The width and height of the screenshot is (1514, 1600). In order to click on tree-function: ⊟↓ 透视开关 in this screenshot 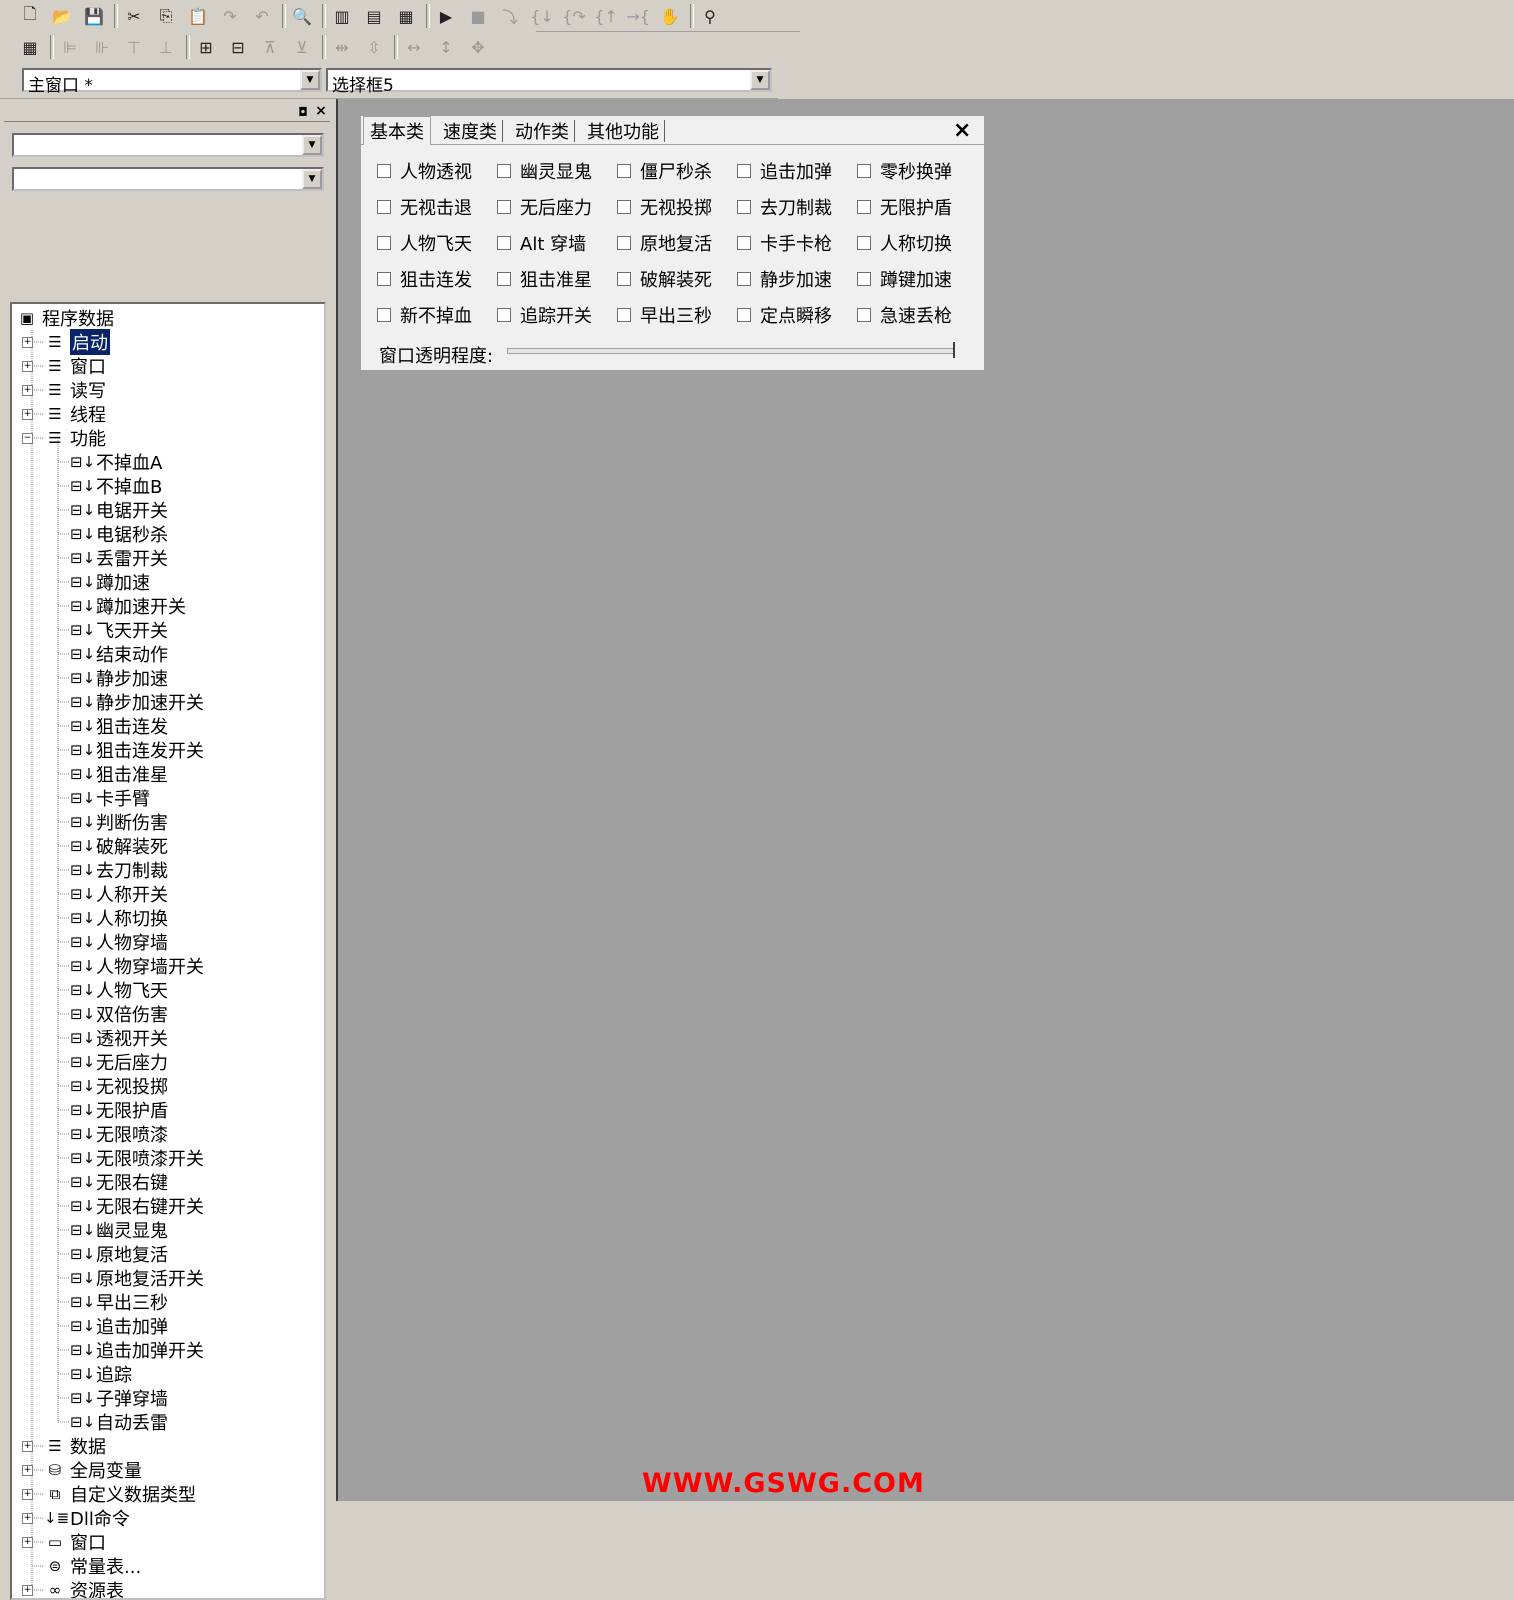, I will do `click(119, 1038)`.